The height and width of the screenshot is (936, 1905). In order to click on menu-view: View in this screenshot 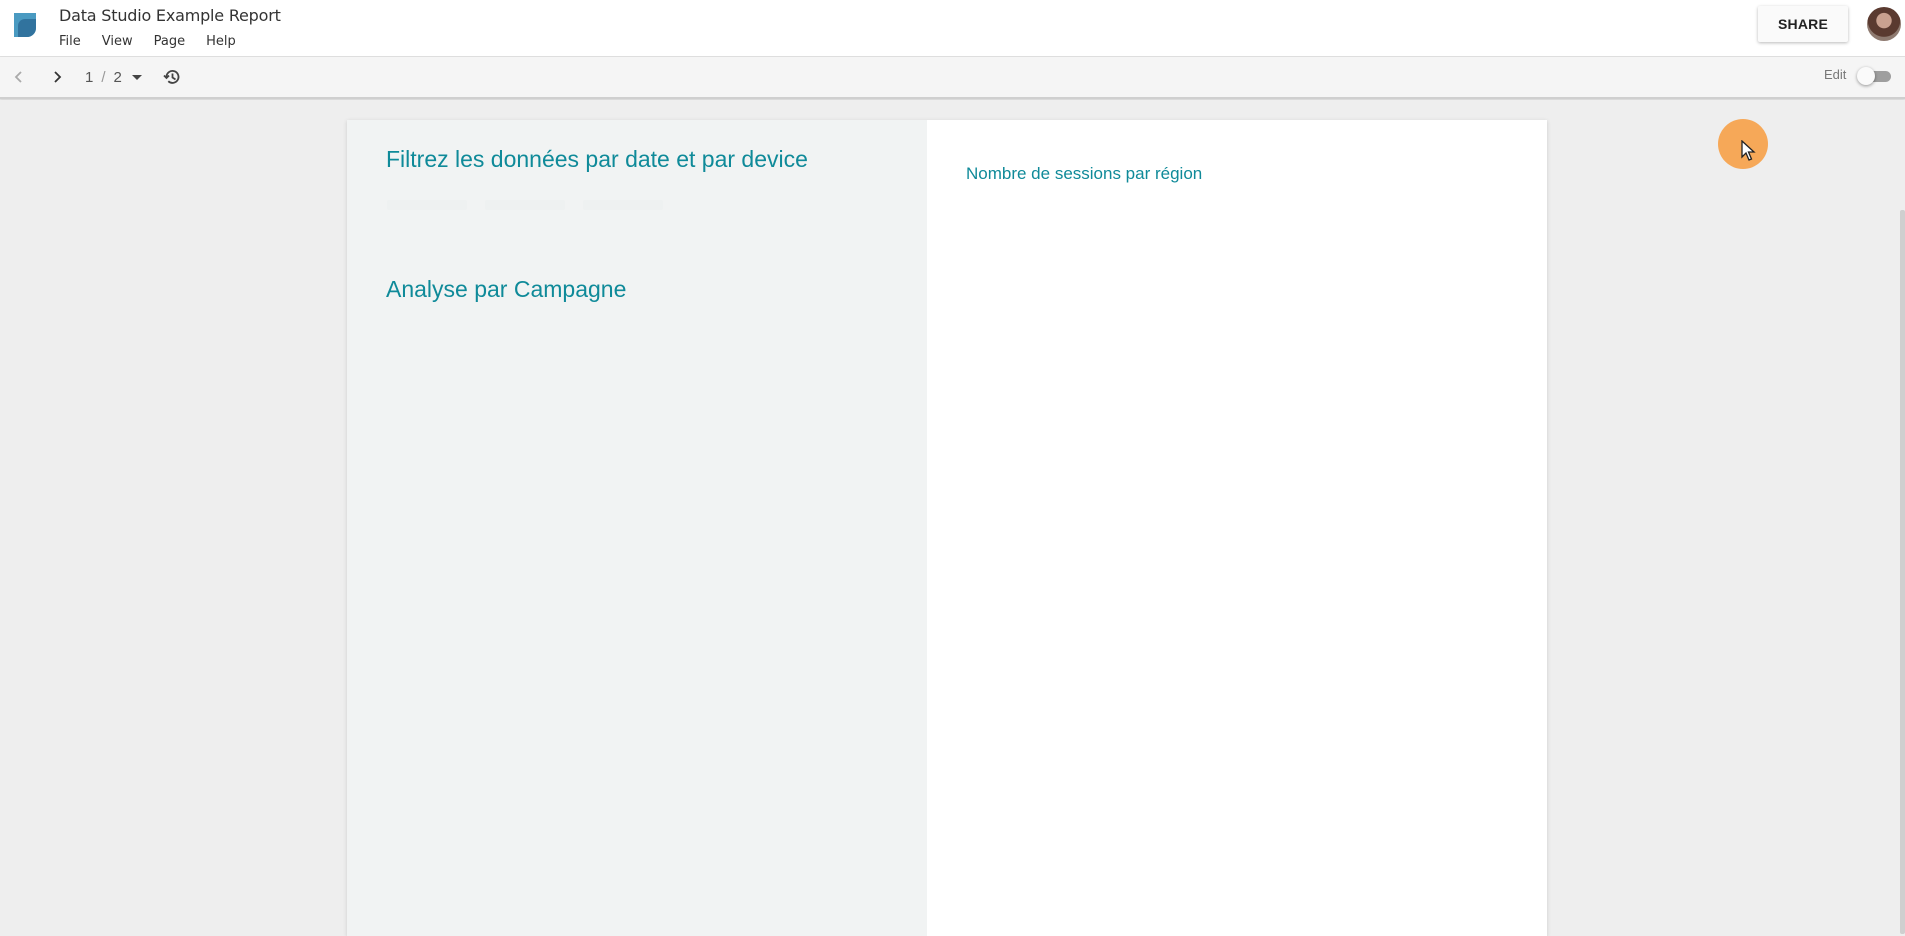, I will do `click(117, 41)`.